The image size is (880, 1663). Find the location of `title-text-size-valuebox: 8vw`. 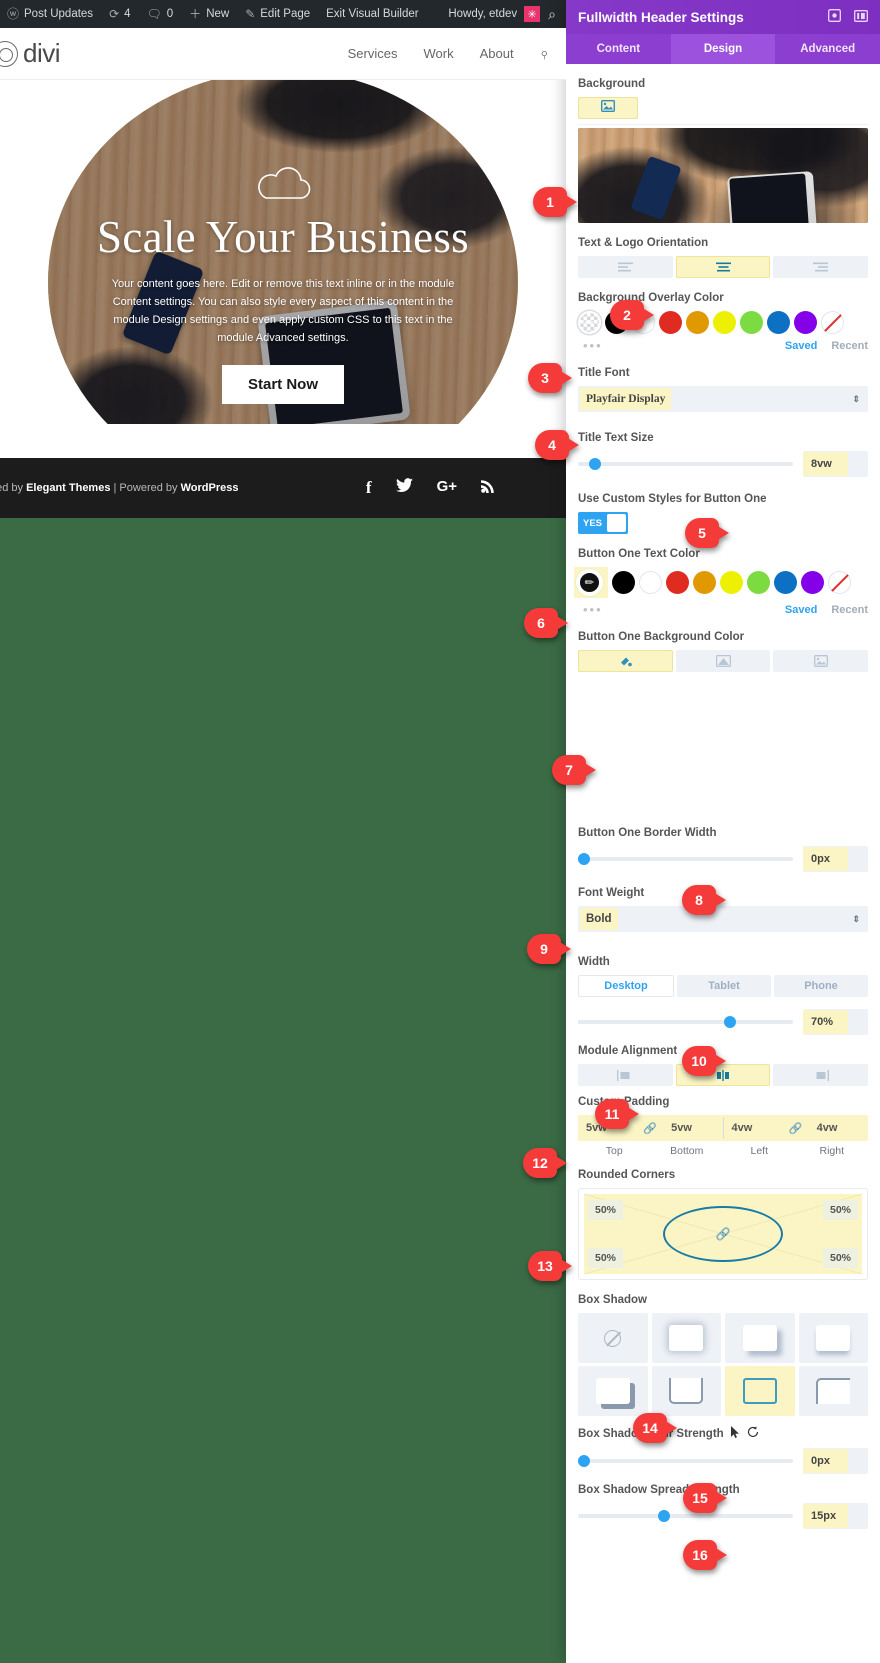

title-text-size-valuebox: 8vw is located at coordinates (835, 464).